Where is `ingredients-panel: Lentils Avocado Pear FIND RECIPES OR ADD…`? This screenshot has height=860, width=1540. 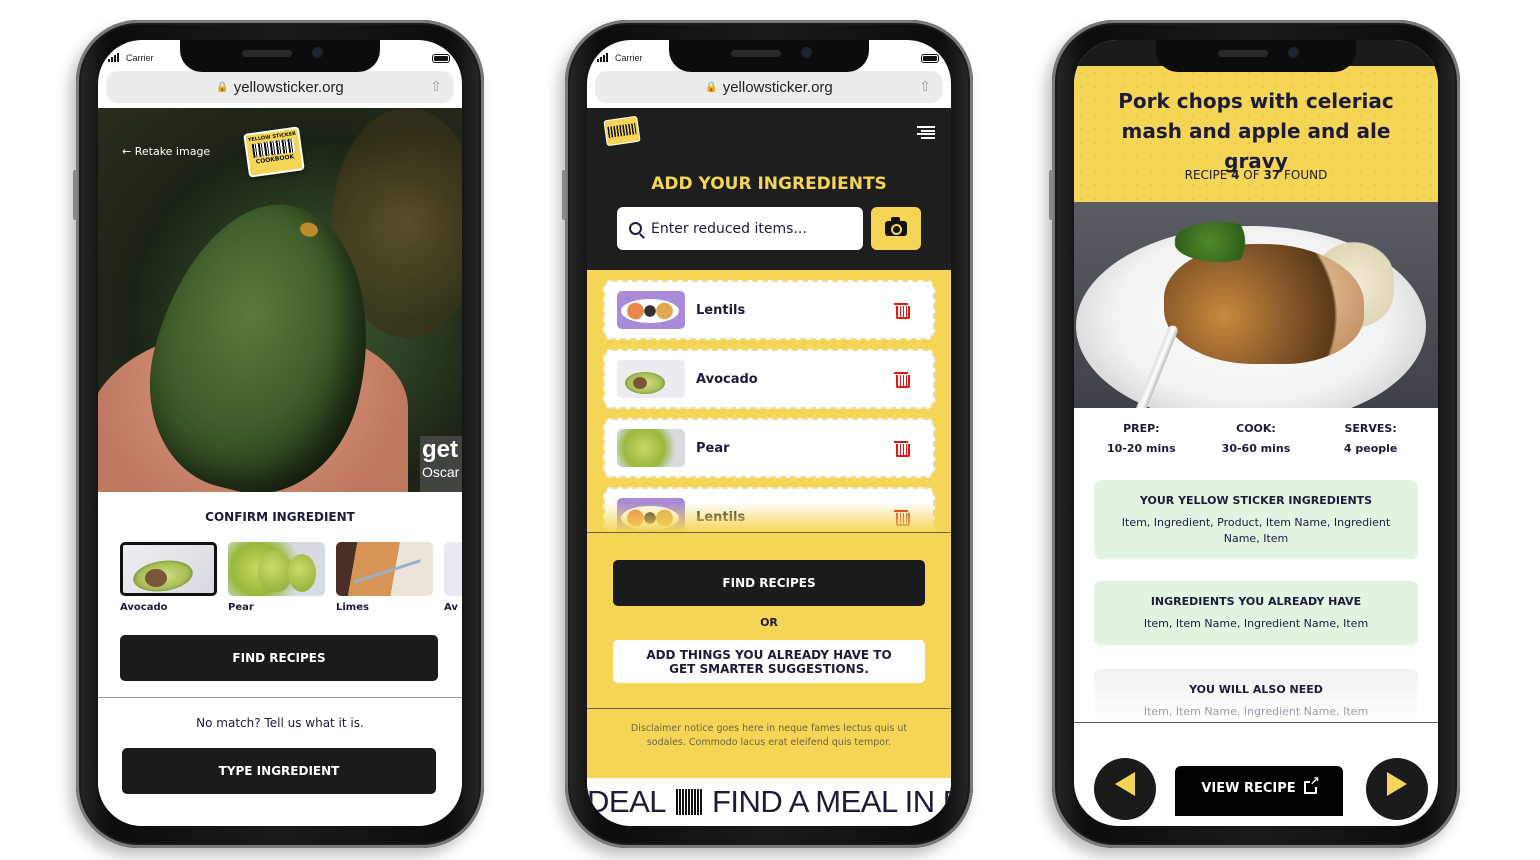
ingredients-panel: Lentils Avocado Pear FIND RECIPES OR ADD… is located at coordinates (769, 524).